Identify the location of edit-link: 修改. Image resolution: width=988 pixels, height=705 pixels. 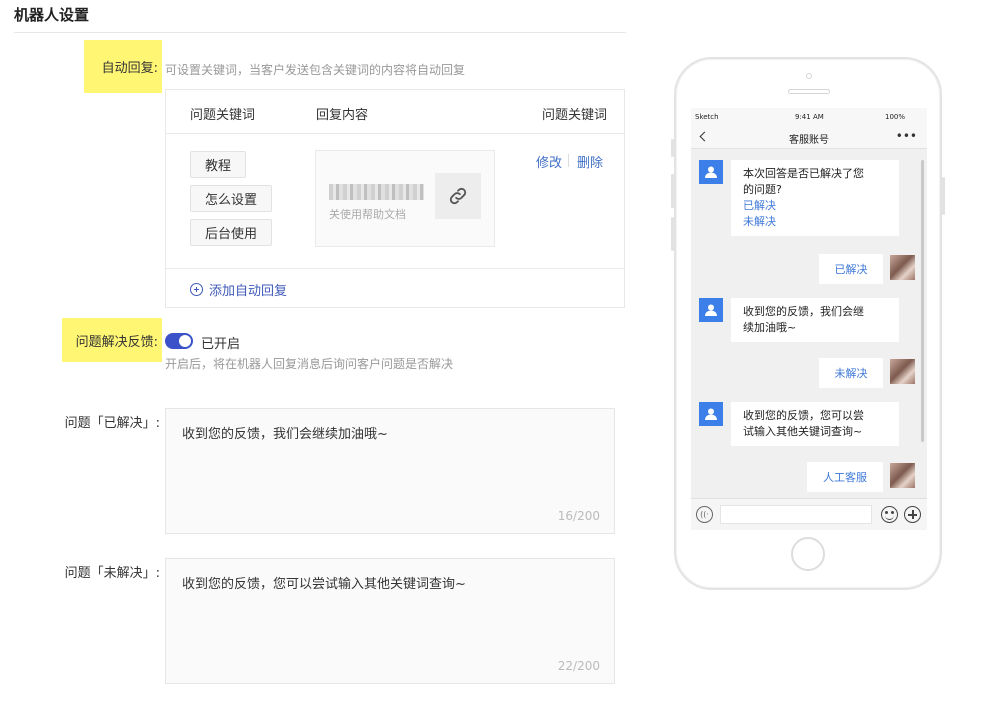
(549, 161).